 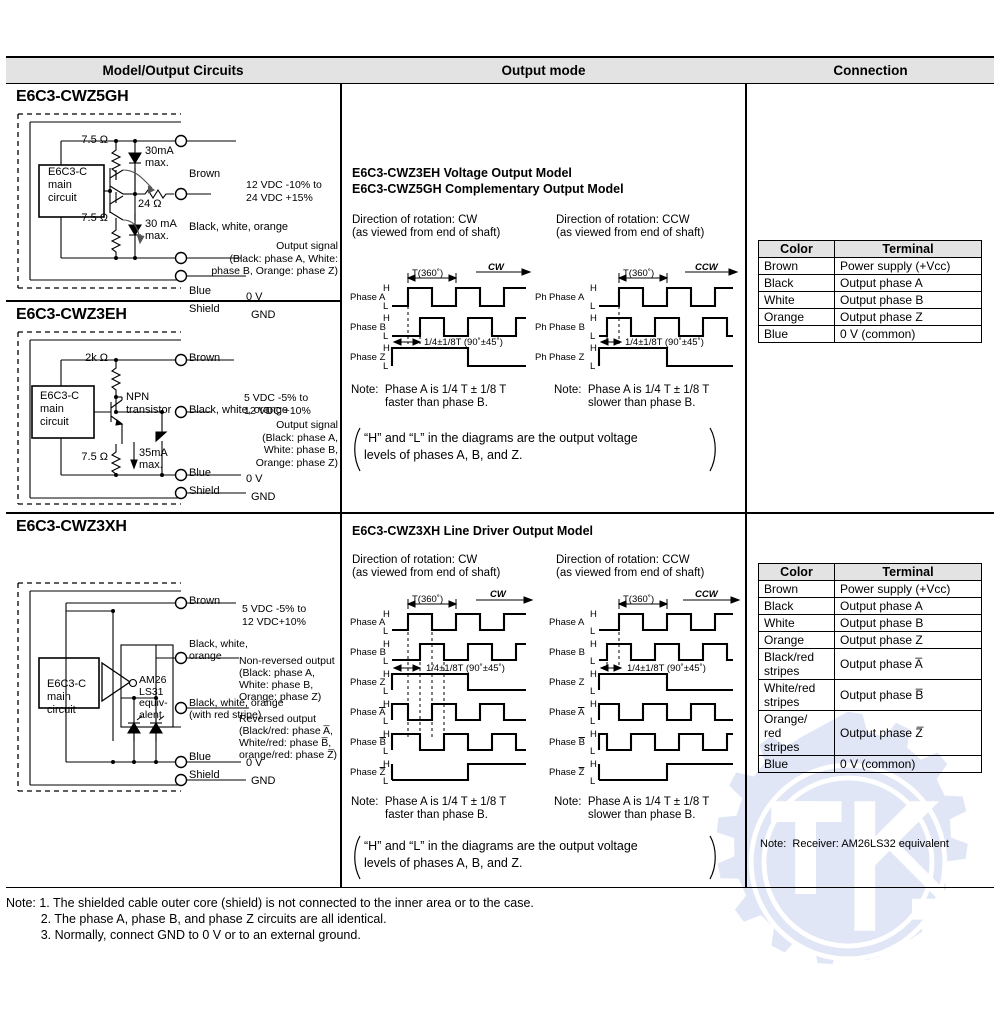 I want to click on table-row: Black/red stripes Output phase A̅, so click(x=870, y=664).